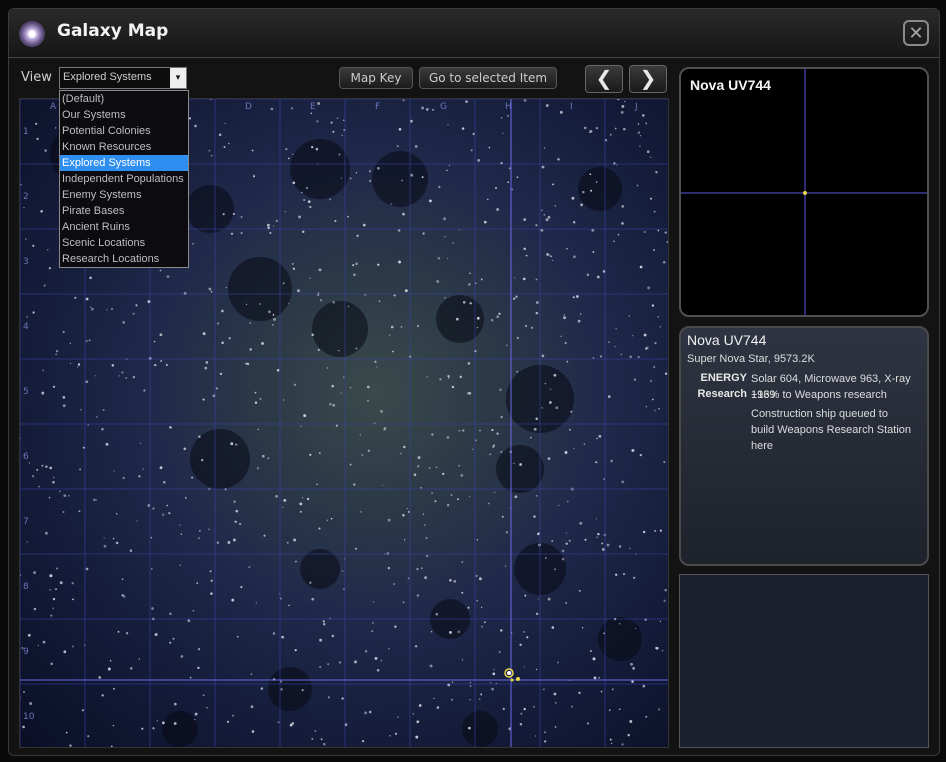 The image size is (946, 762). What do you see at coordinates (53, 107) in the screenshot?
I see `grid-column-label: A` at bounding box center [53, 107].